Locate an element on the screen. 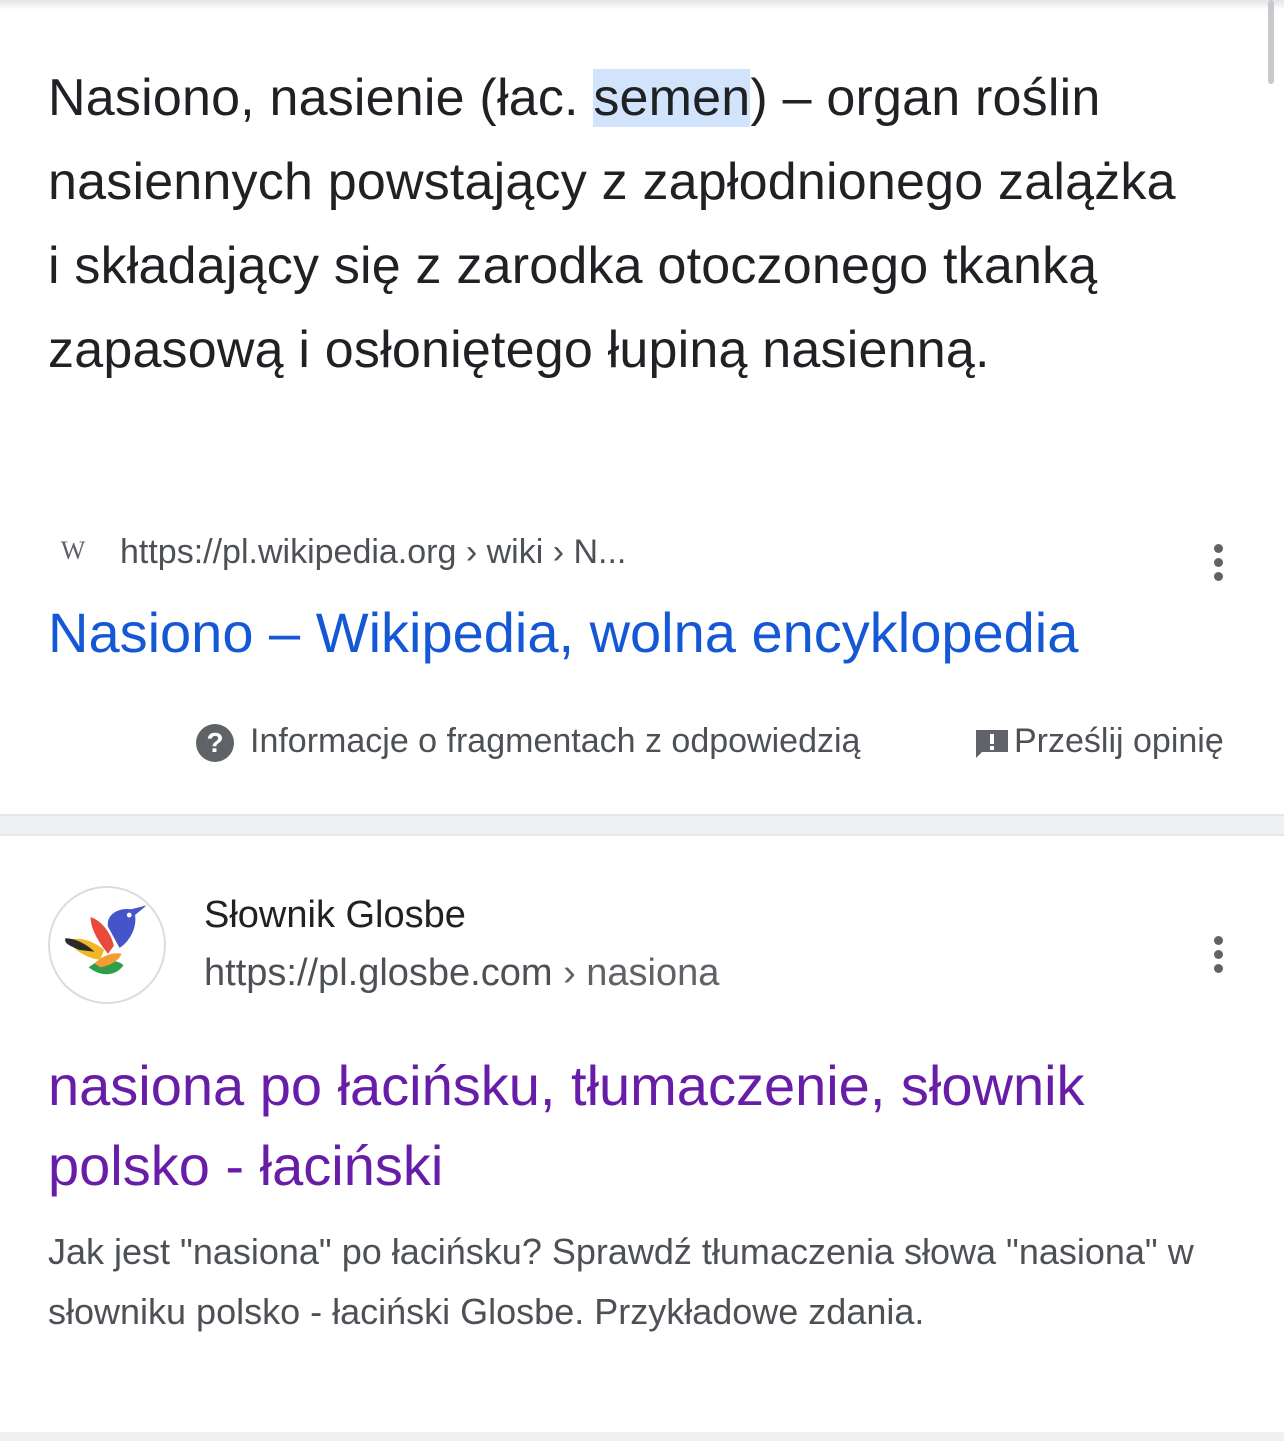 This screenshot has height=1441, width=1284. feedback-label: Prześlij opinię is located at coordinates (1119, 741).